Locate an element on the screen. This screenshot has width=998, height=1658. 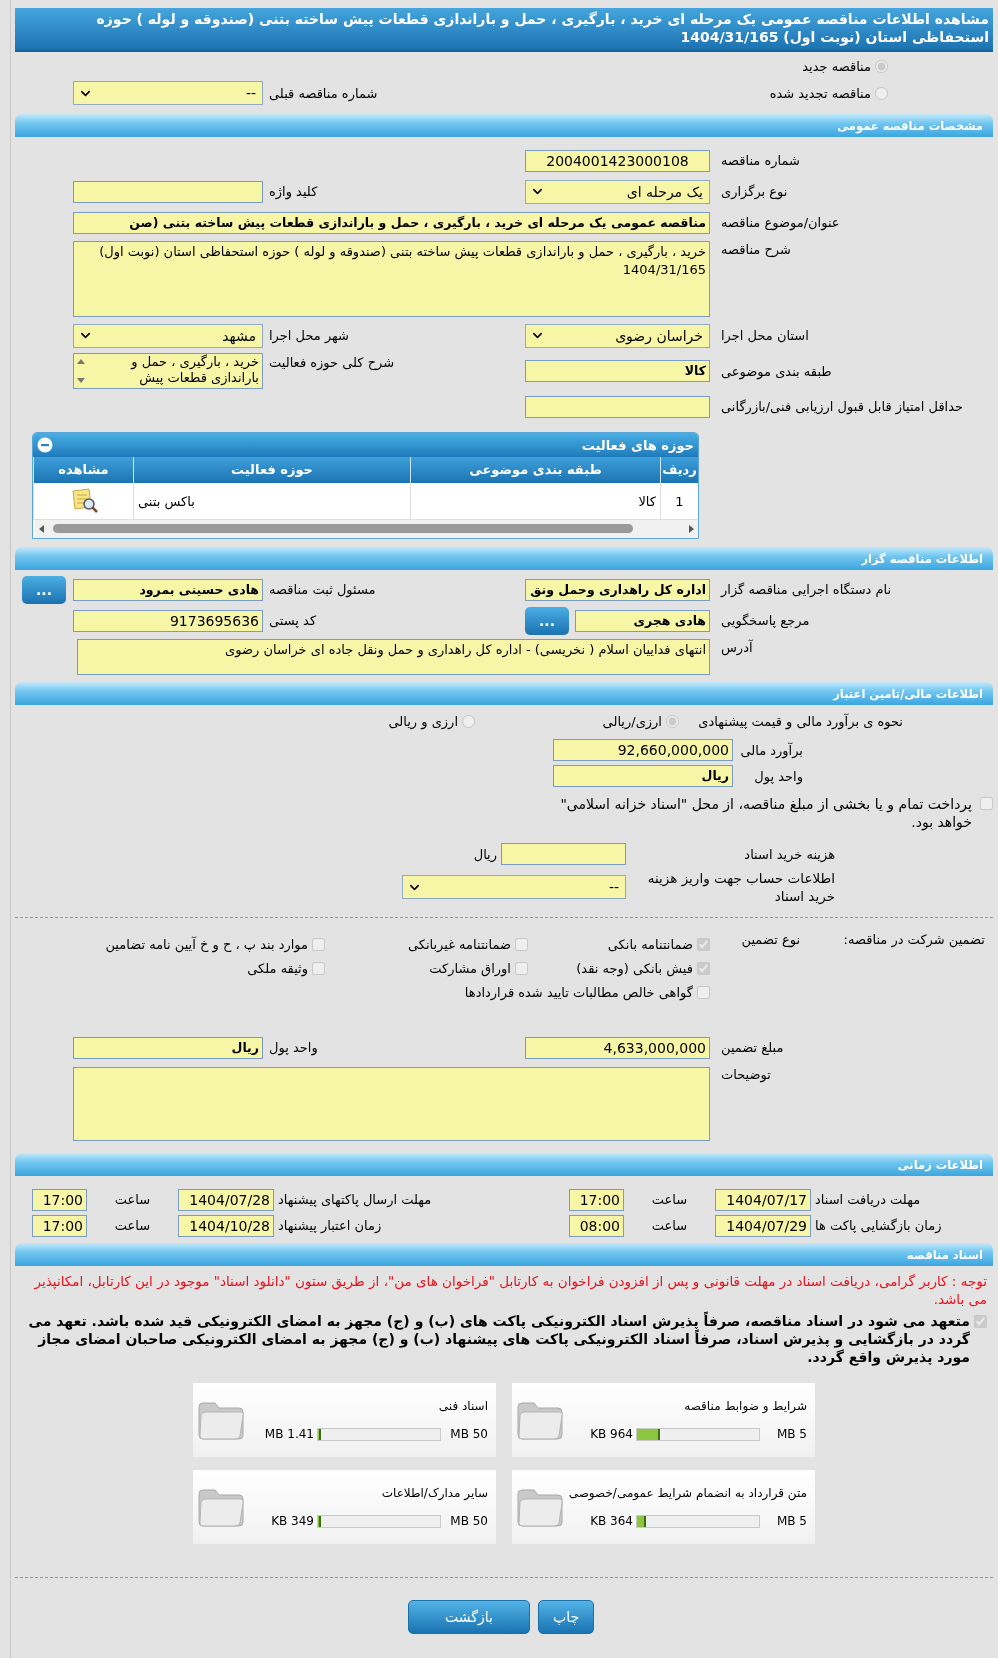
text-field: هادی حسینی بمرود is located at coordinates (168, 589).